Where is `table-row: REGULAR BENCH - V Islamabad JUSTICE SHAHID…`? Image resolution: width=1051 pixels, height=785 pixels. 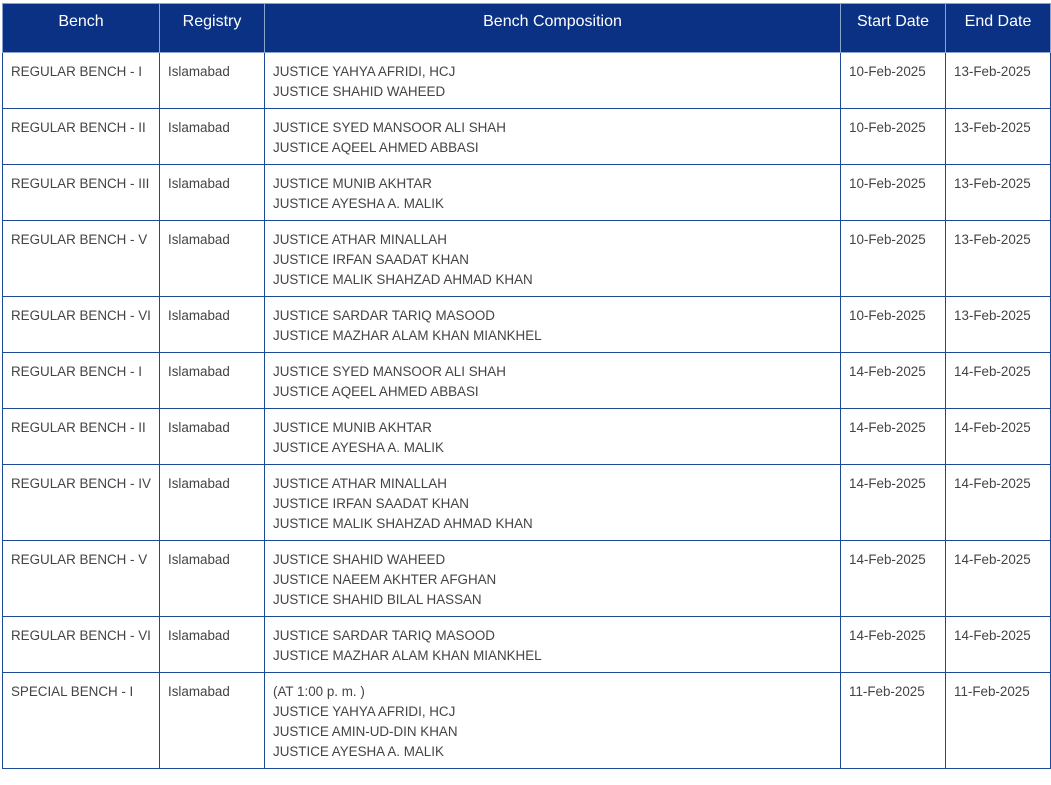
table-row: REGULAR BENCH - V Islamabad JUSTICE SHAHID… is located at coordinates (526, 578).